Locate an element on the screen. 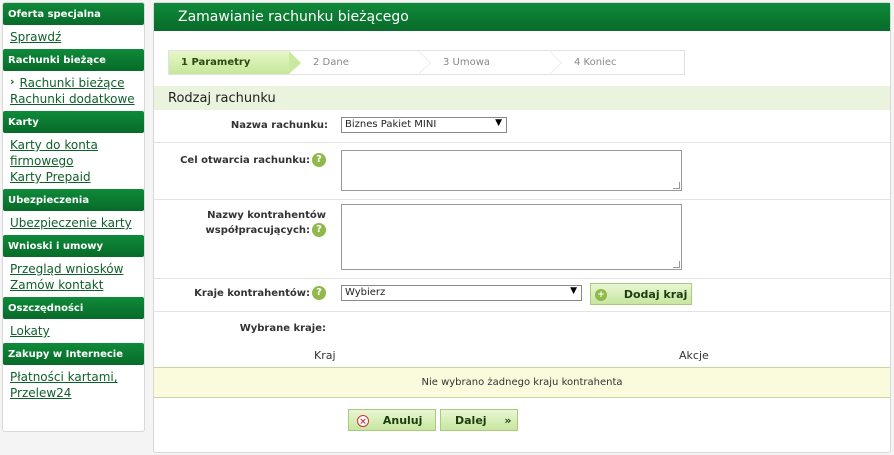 The width and height of the screenshot is (894, 455). sidebar-link-rachunki-biezace: Rachunki bieżące is located at coordinates (72, 83).